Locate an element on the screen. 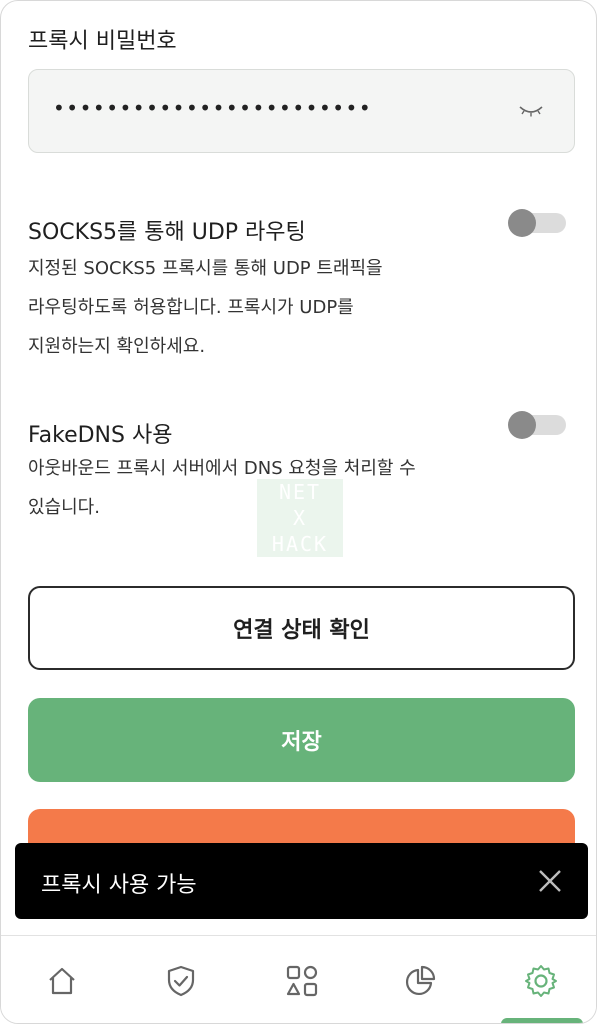  bottom-navigation is located at coordinates (298, 979).